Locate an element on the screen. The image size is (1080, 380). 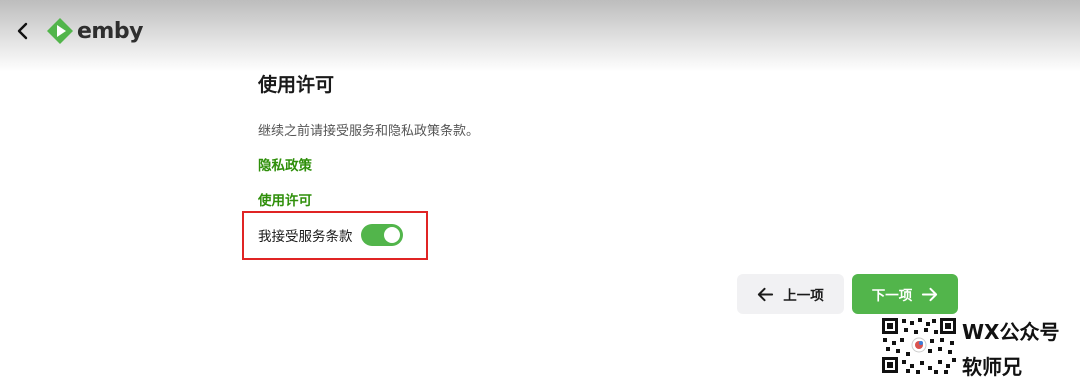
emby-logo-icon is located at coordinates (60, 31).